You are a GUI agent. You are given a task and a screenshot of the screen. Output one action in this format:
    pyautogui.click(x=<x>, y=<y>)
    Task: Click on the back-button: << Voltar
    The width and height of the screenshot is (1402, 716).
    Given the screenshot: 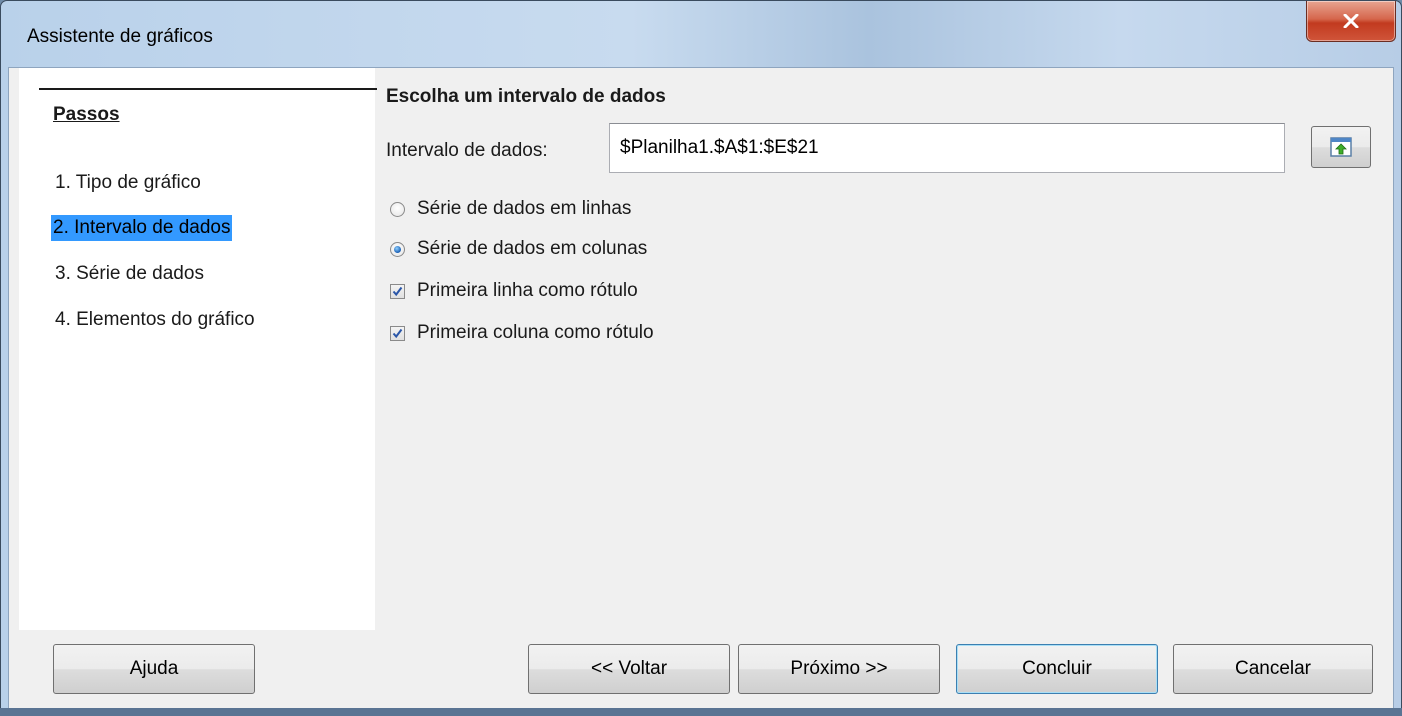 What is the action you would take?
    pyautogui.click(x=629, y=669)
    